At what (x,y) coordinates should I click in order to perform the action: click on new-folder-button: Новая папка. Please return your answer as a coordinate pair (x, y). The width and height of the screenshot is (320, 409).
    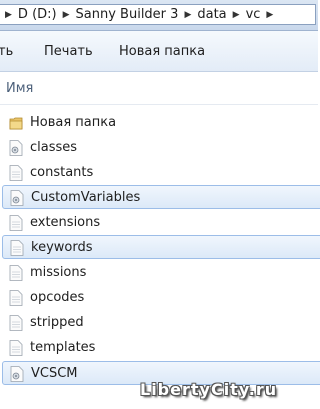
    Looking at the image, I should click on (162, 51).